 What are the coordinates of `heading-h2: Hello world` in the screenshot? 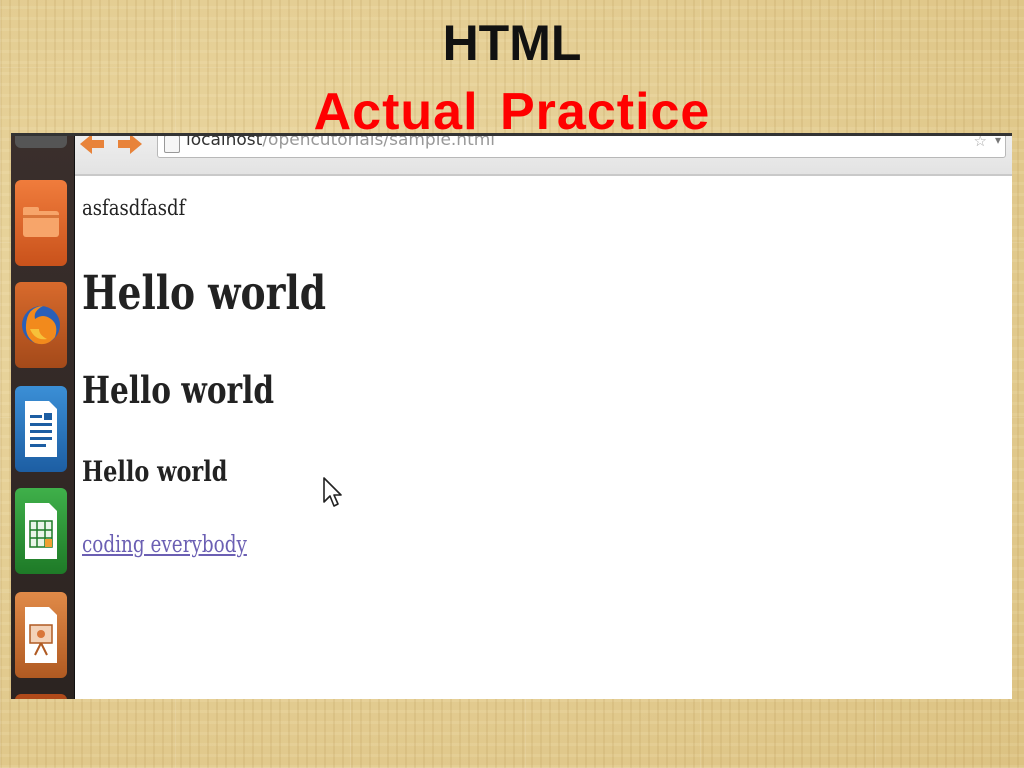 It's located at (178, 390).